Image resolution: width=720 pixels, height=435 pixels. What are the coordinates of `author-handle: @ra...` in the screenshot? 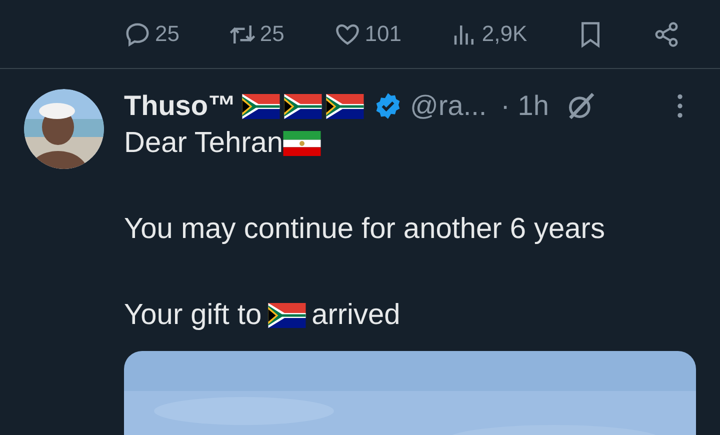 It's located at (448, 106).